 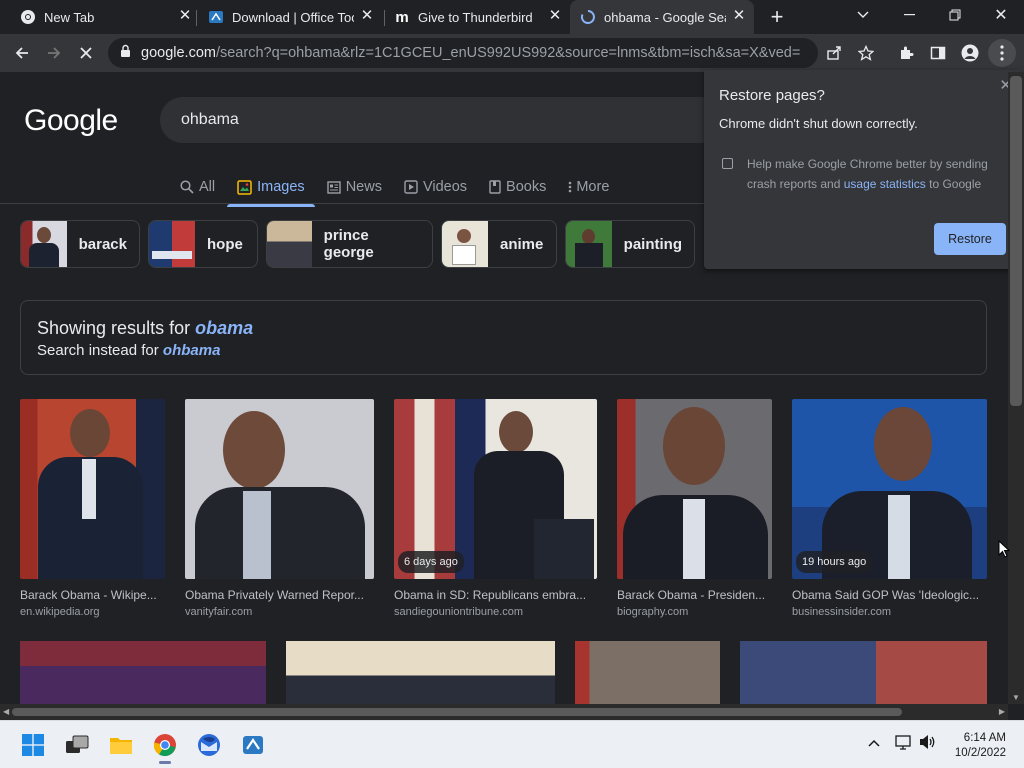 What do you see at coordinates (1016, 697) in the screenshot?
I see `scroll-down-icon: ▼` at bounding box center [1016, 697].